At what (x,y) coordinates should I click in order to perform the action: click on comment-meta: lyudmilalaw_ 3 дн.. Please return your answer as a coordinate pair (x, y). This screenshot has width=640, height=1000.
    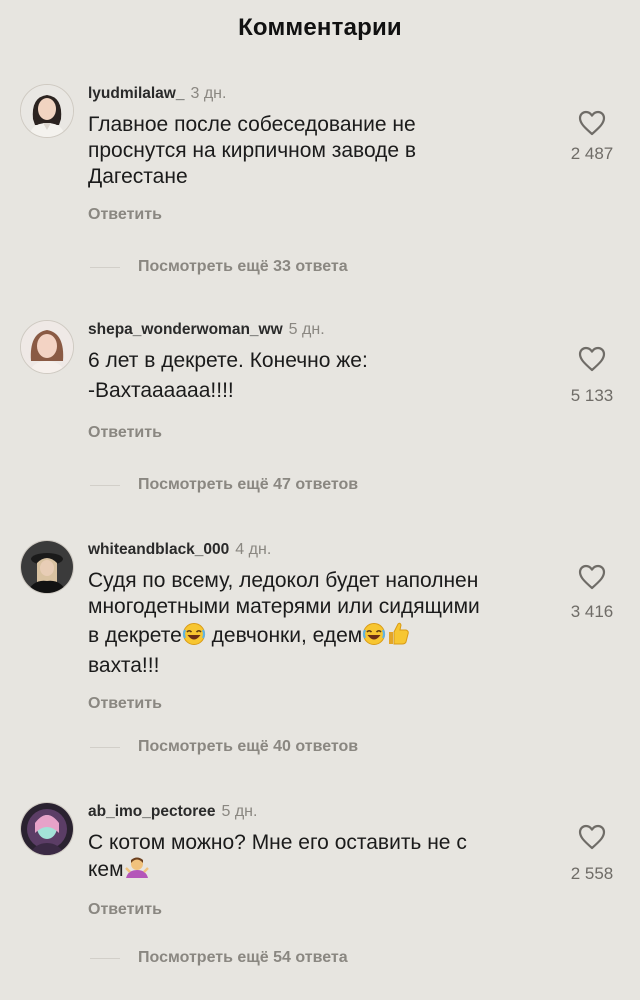
    Looking at the image, I should click on (318, 94).